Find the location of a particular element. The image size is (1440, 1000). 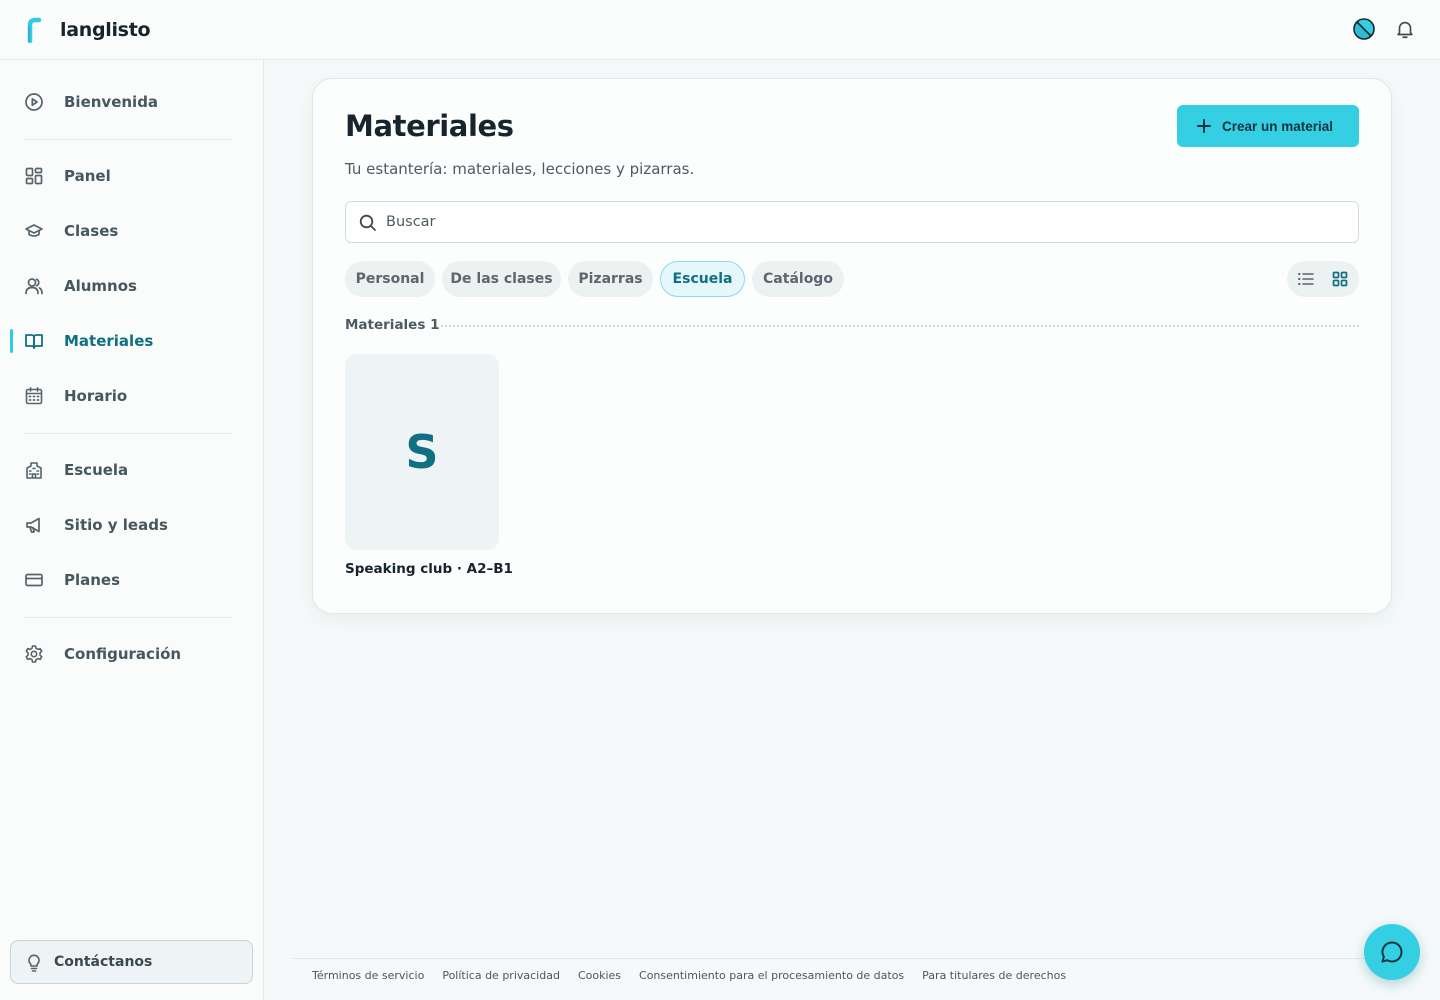

search-box is located at coordinates (852, 222).